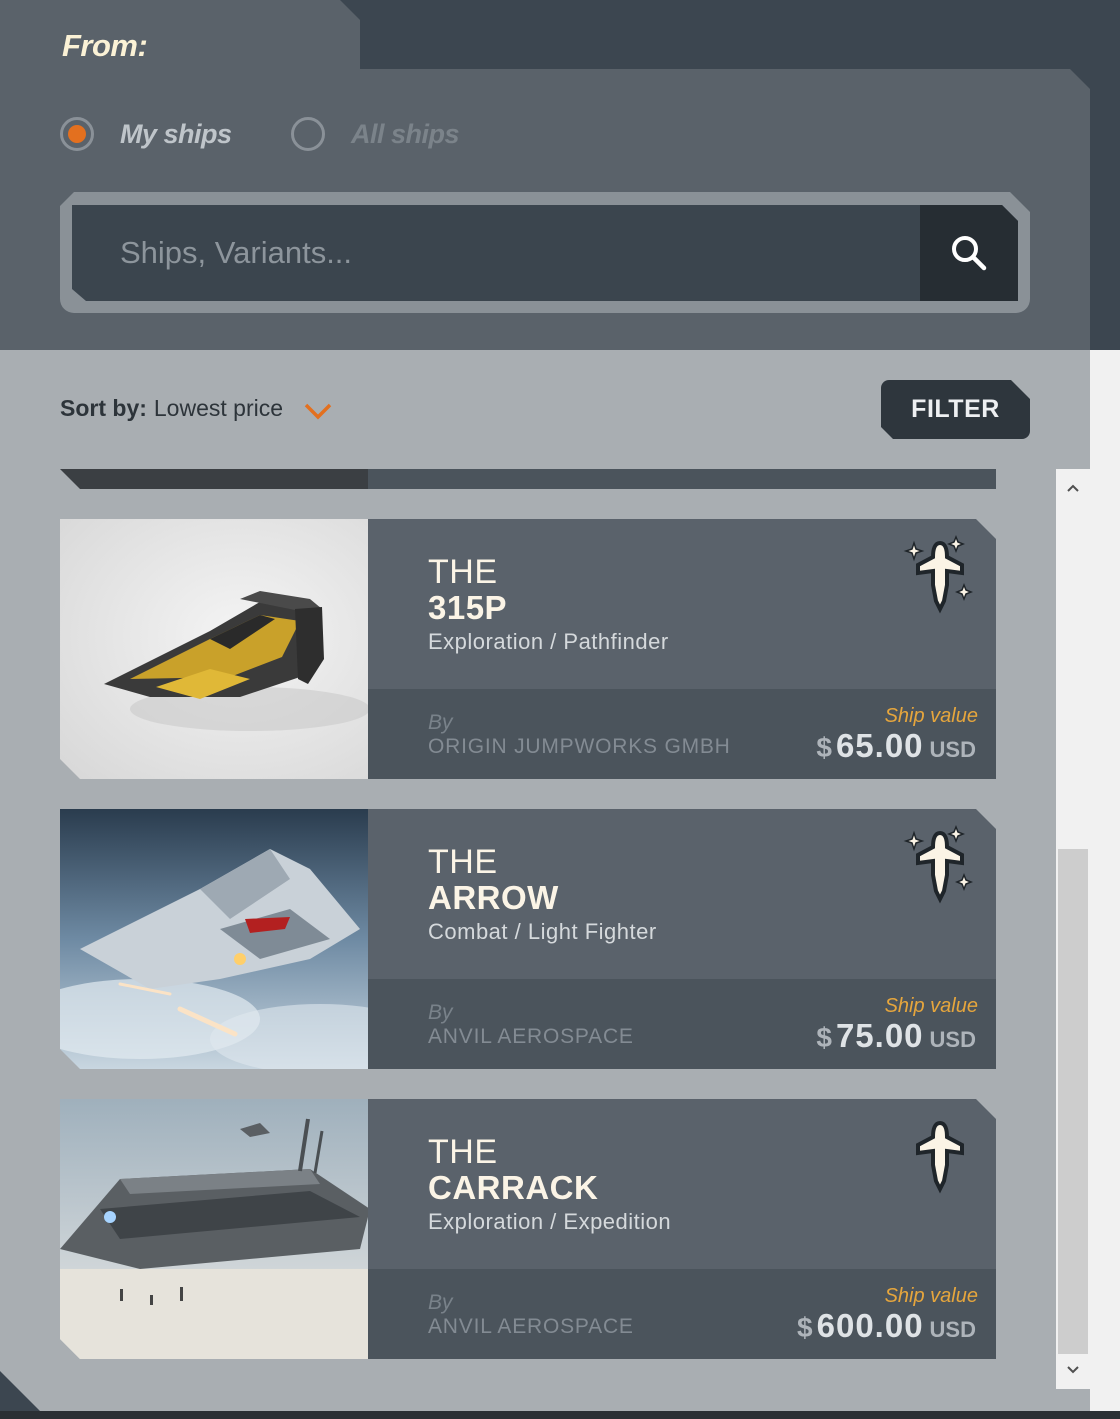 This screenshot has height=1419, width=1120. What do you see at coordinates (940, 1157) in the screenshot?
I see `ship-icon` at bounding box center [940, 1157].